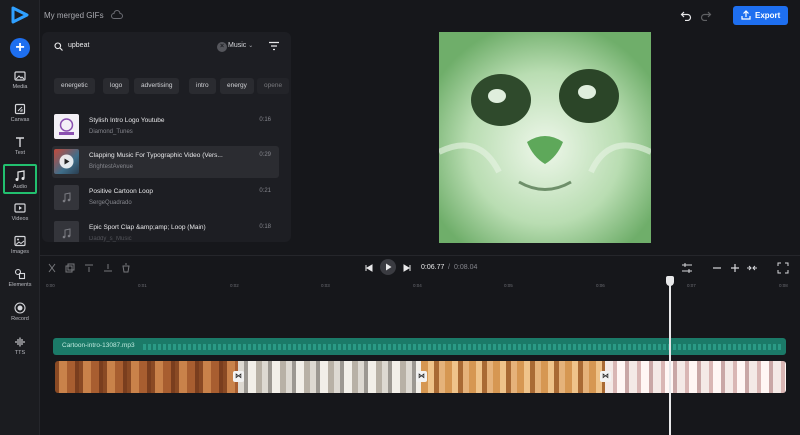  What do you see at coordinates (70, 268) in the screenshot?
I see `duplicate-icon` at bounding box center [70, 268].